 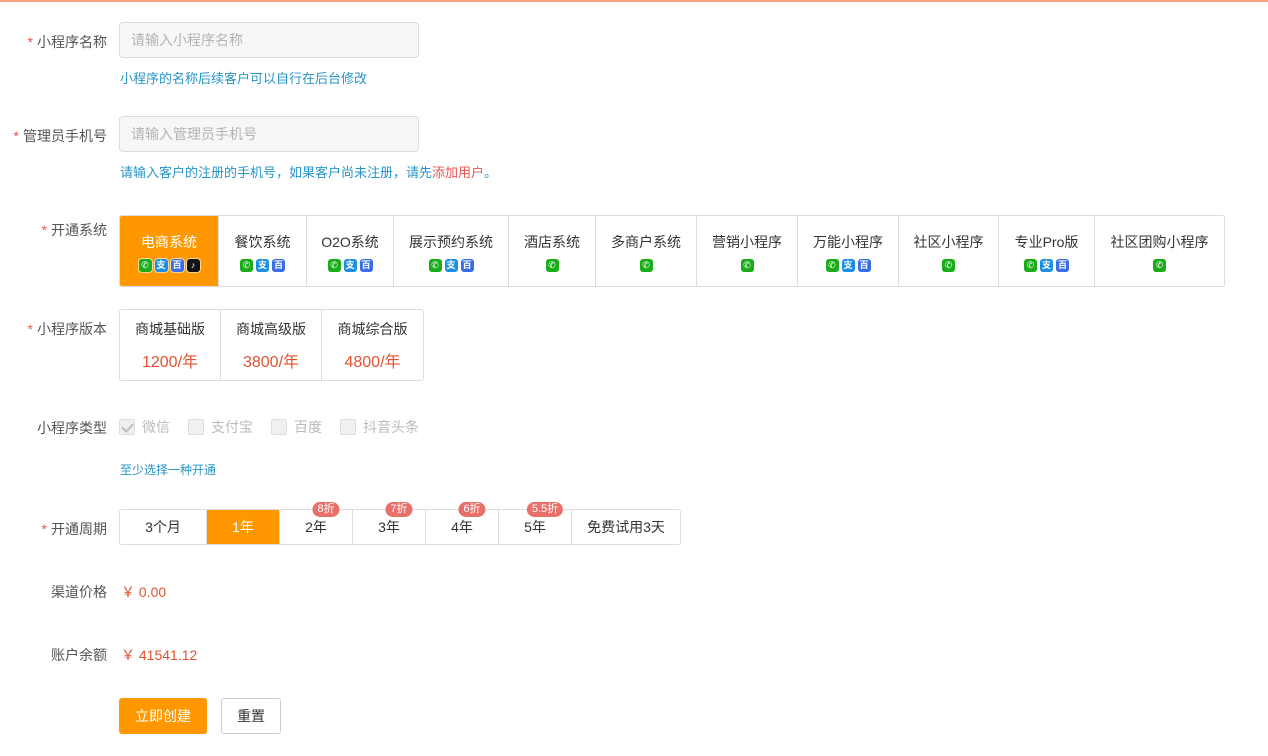 I want to click on type-option: 支付宝, so click(x=220, y=427).